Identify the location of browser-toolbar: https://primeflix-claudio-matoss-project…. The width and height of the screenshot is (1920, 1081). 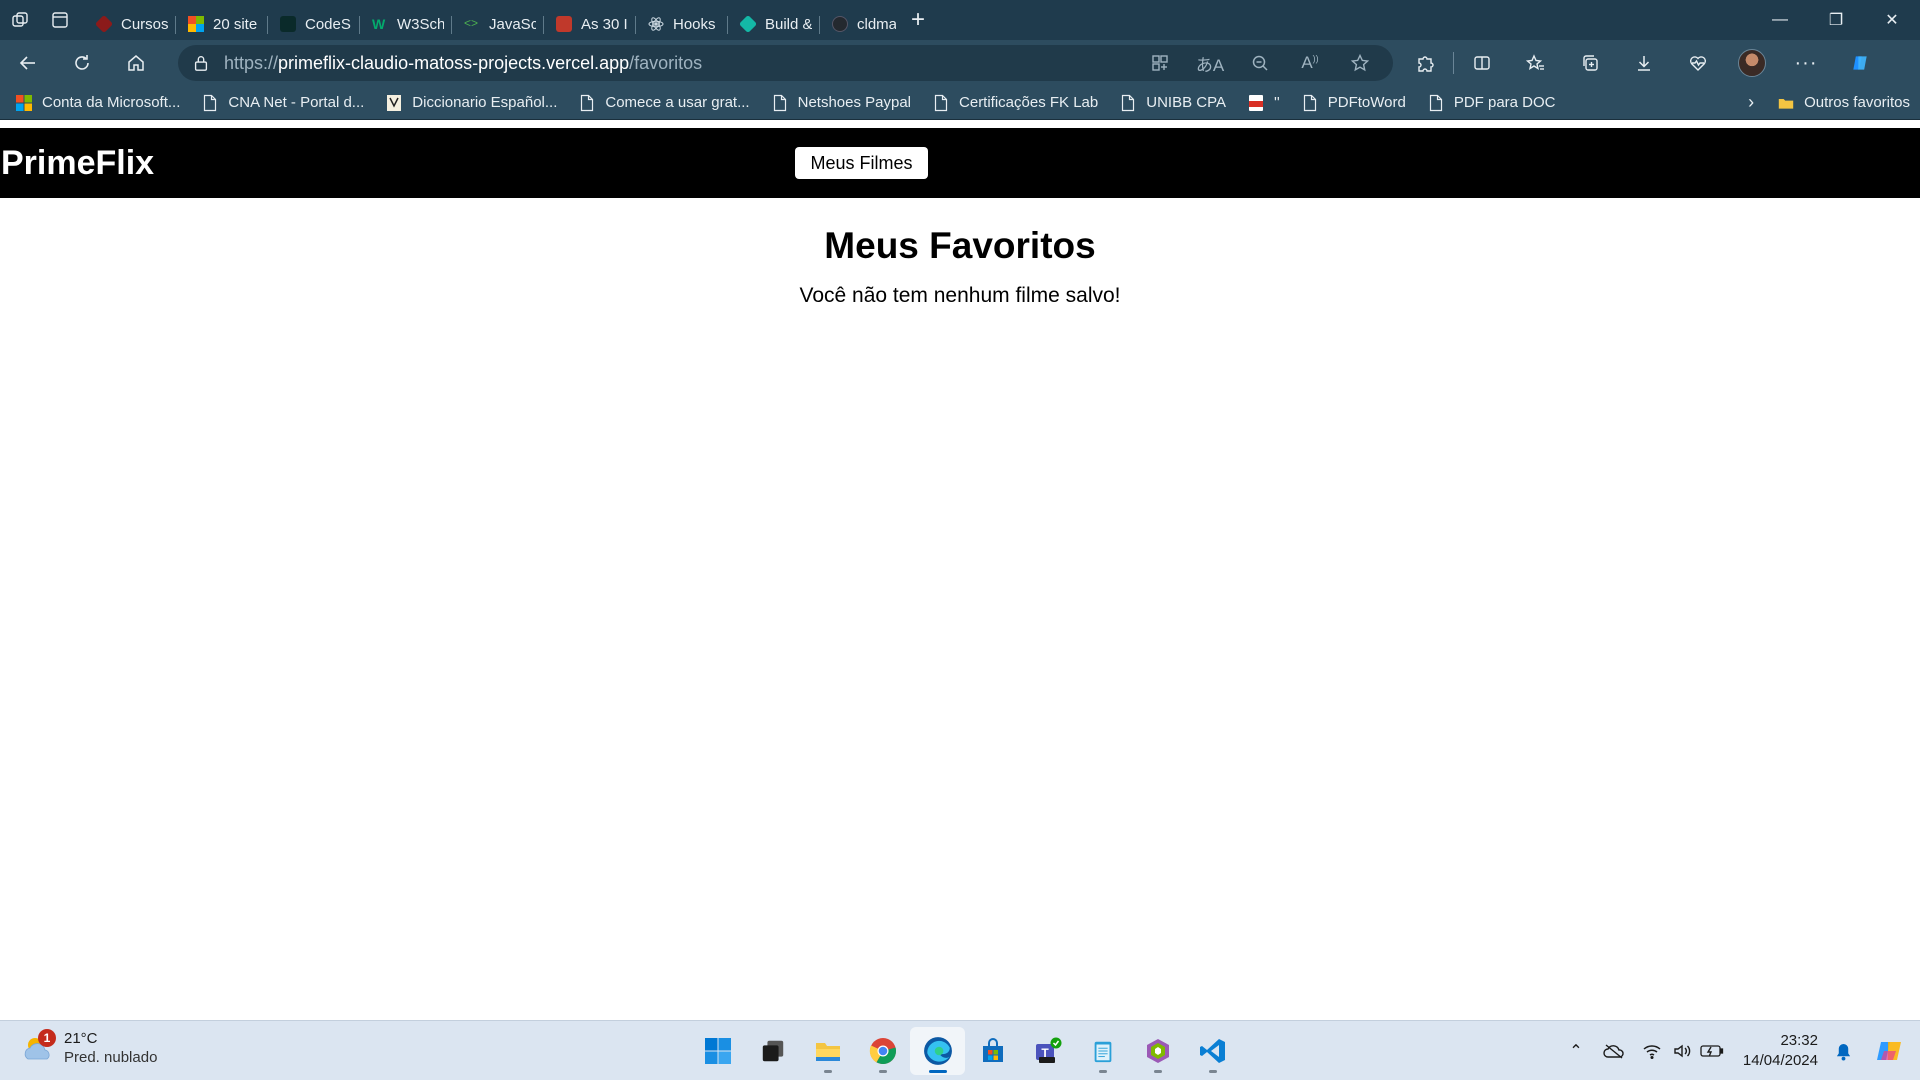
(960, 63).